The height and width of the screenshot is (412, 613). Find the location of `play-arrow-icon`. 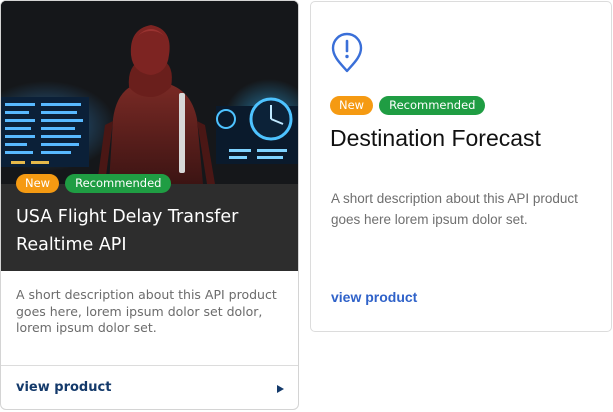

play-arrow-icon is located at coordinates (280, 389).